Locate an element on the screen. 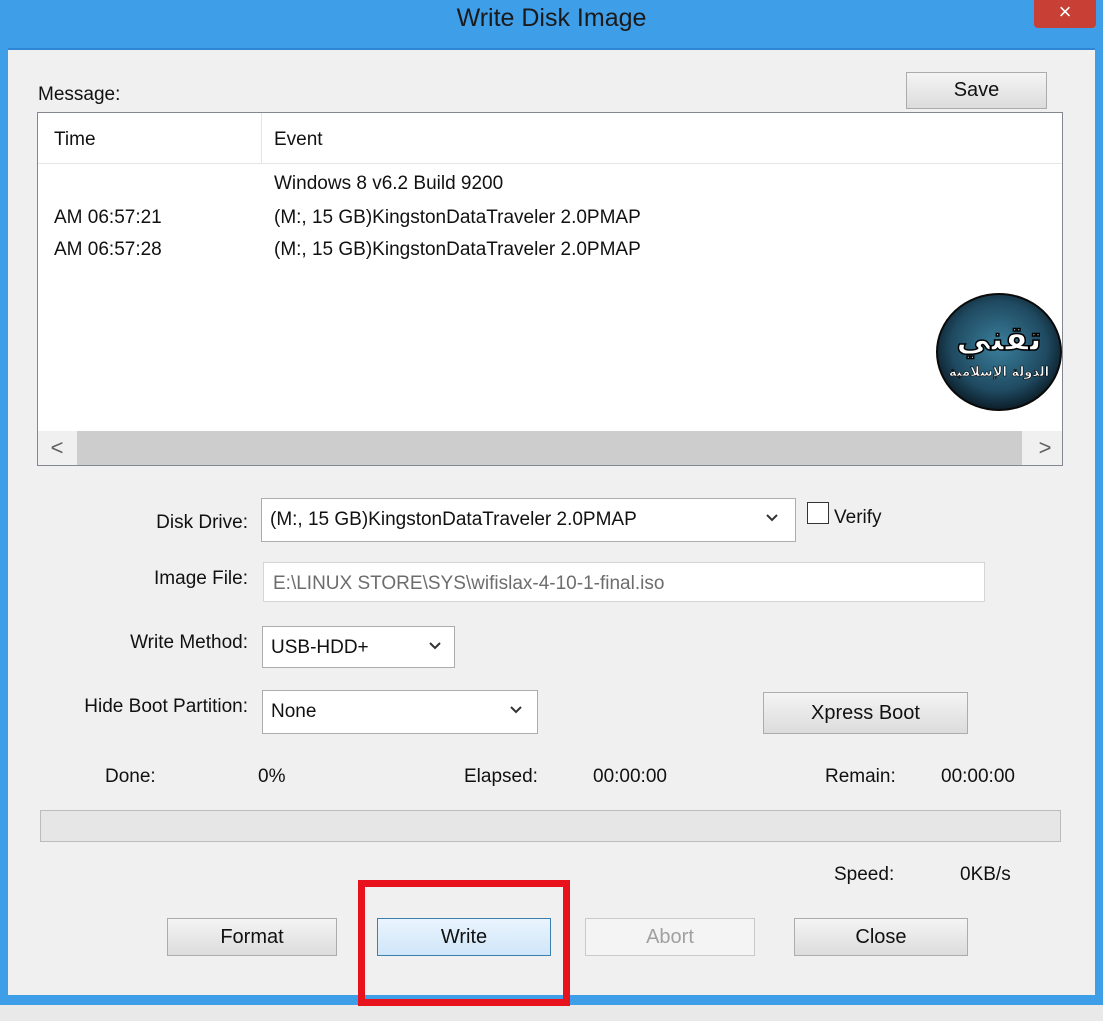 This screenshot has height=1021, width=1103. remain-label: Remain: is located at coordinates (860, 776).